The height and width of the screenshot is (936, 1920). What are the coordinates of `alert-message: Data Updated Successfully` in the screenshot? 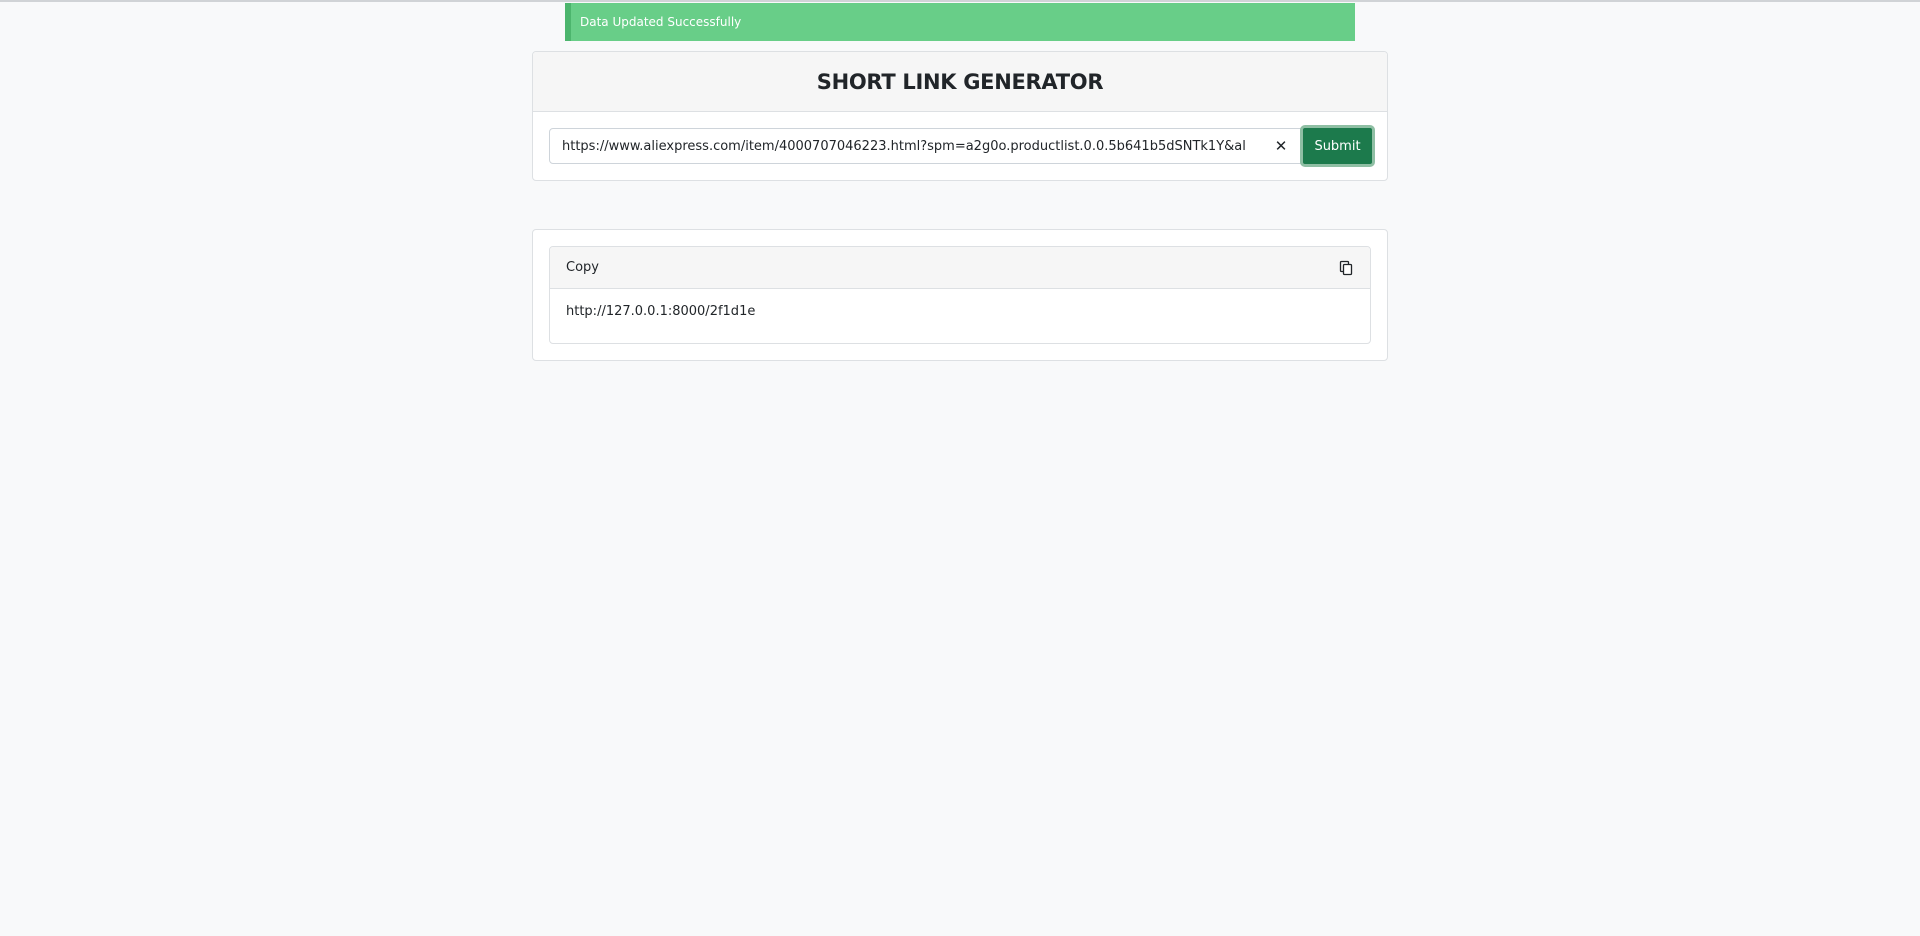 It's located at (661, 22).